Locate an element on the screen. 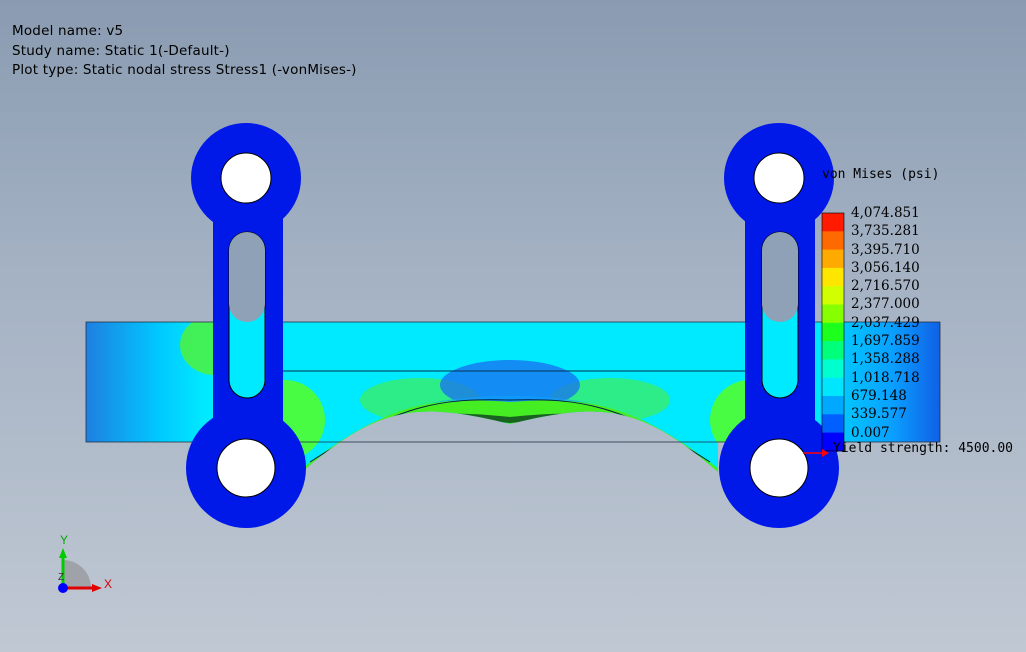  axis-triad-icon is located at coordinates (80, 570).